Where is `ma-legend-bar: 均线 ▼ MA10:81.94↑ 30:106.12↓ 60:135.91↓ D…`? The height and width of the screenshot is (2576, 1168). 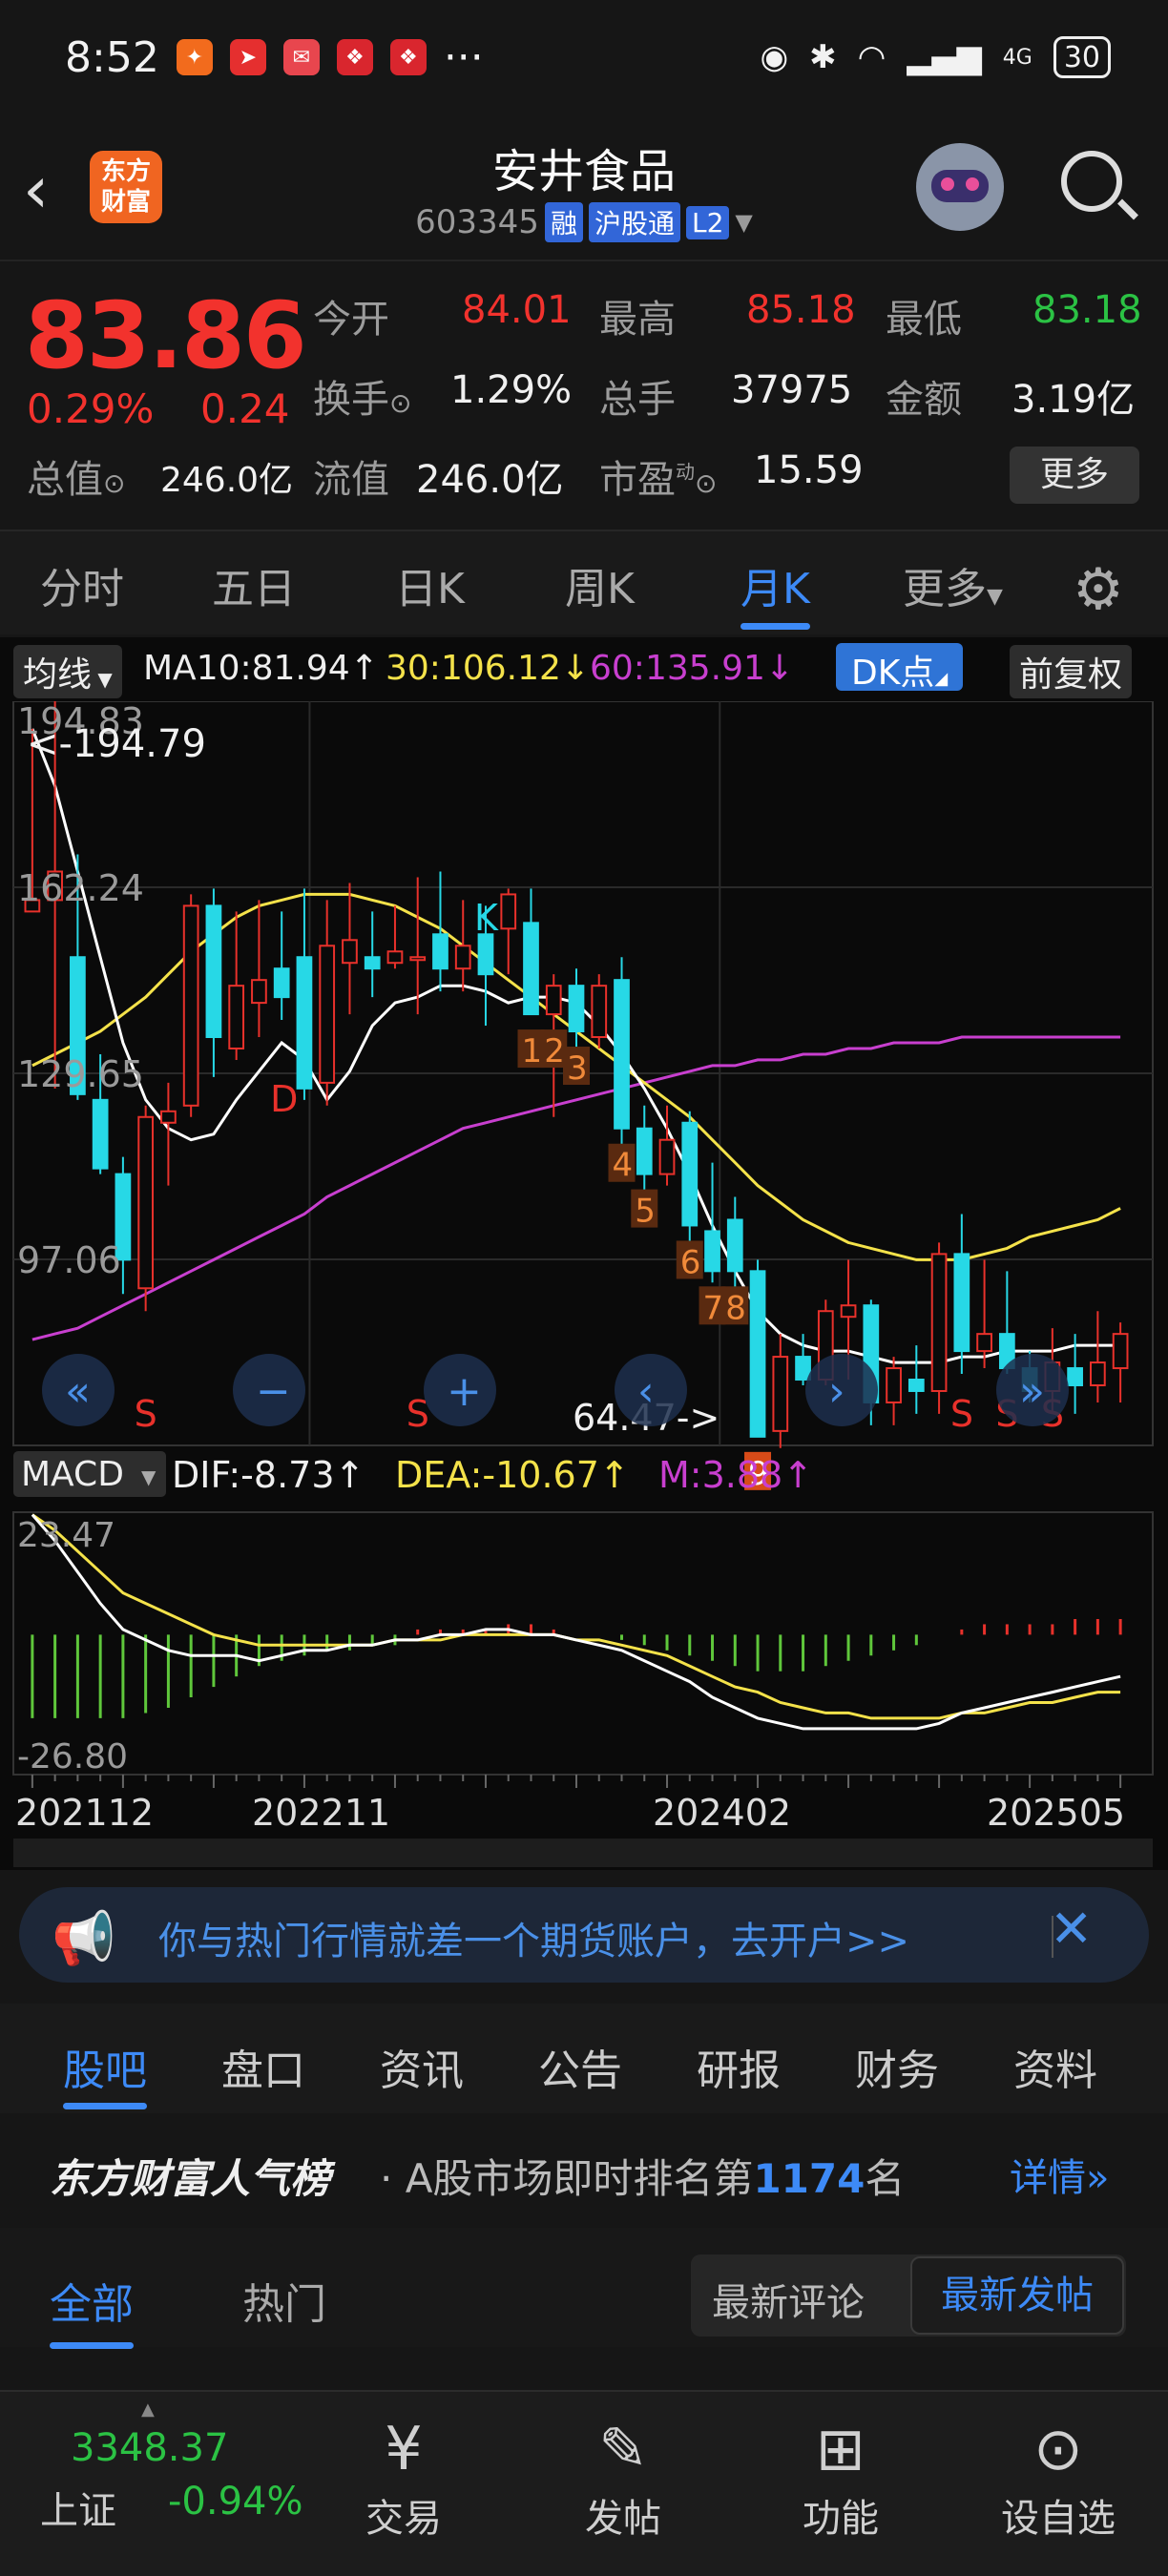
ma-legend-bar: 均线 ▼ MA10:81.94↑ 30:106.12↓ 60:135.91↓ D… is located at coordinates (584, 670).